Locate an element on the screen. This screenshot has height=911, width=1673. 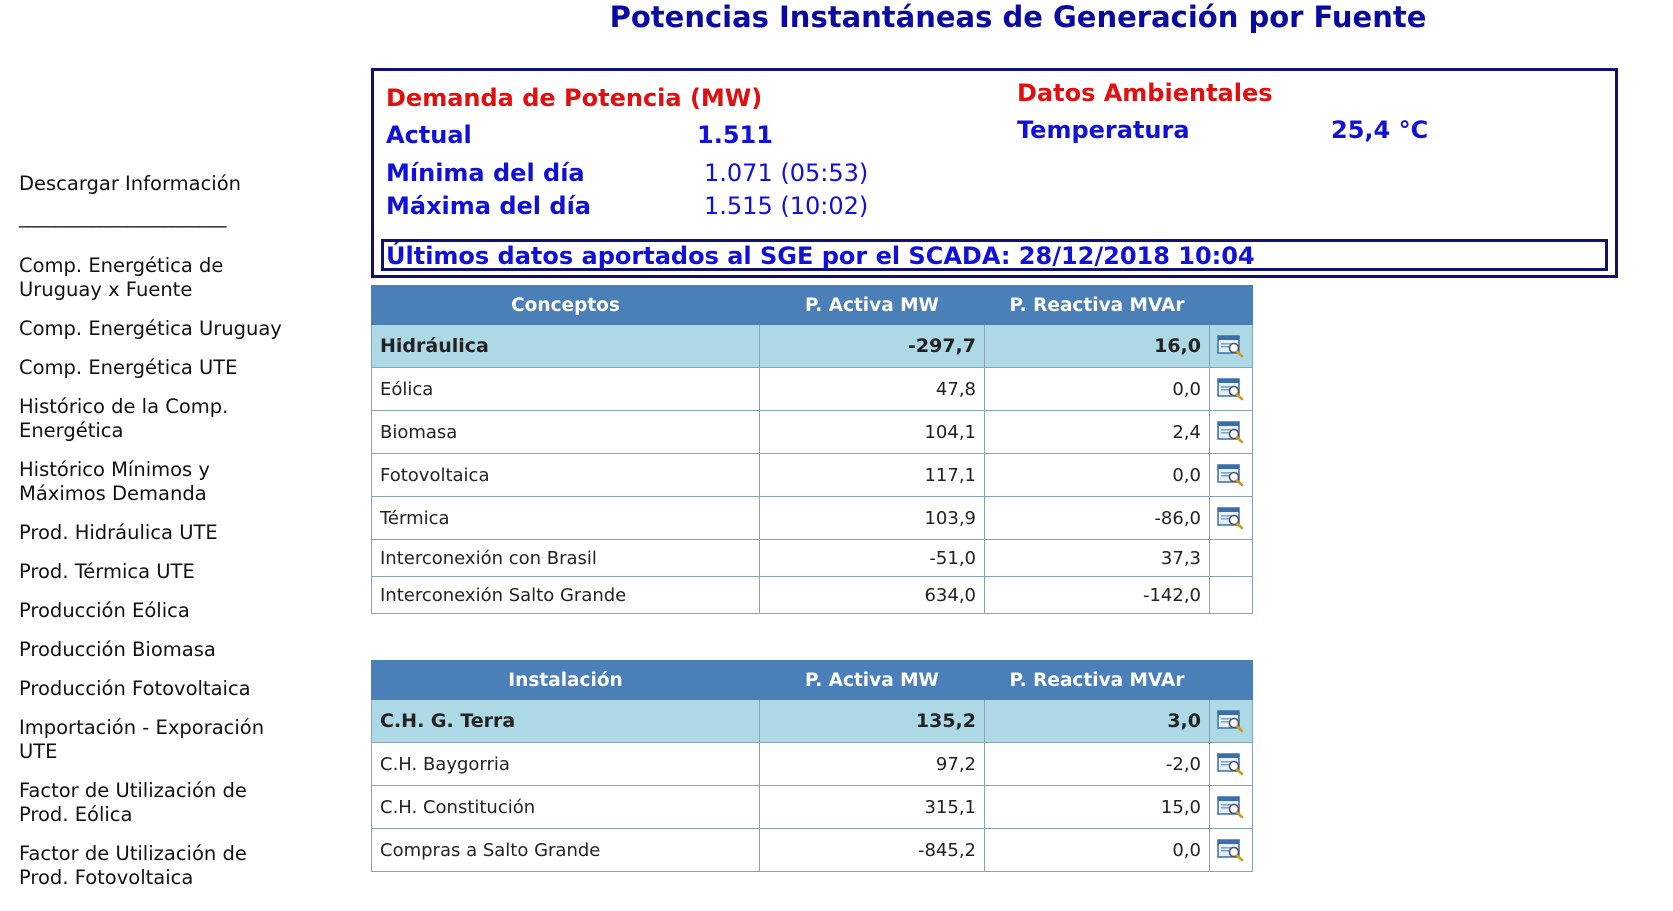
row-reactiva: 15,0 is located at coordinates (1097, 807).